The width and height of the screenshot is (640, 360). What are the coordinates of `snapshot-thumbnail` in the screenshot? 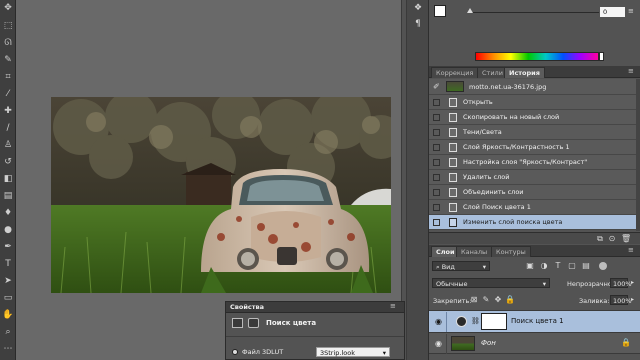 It's located at (455, 86).